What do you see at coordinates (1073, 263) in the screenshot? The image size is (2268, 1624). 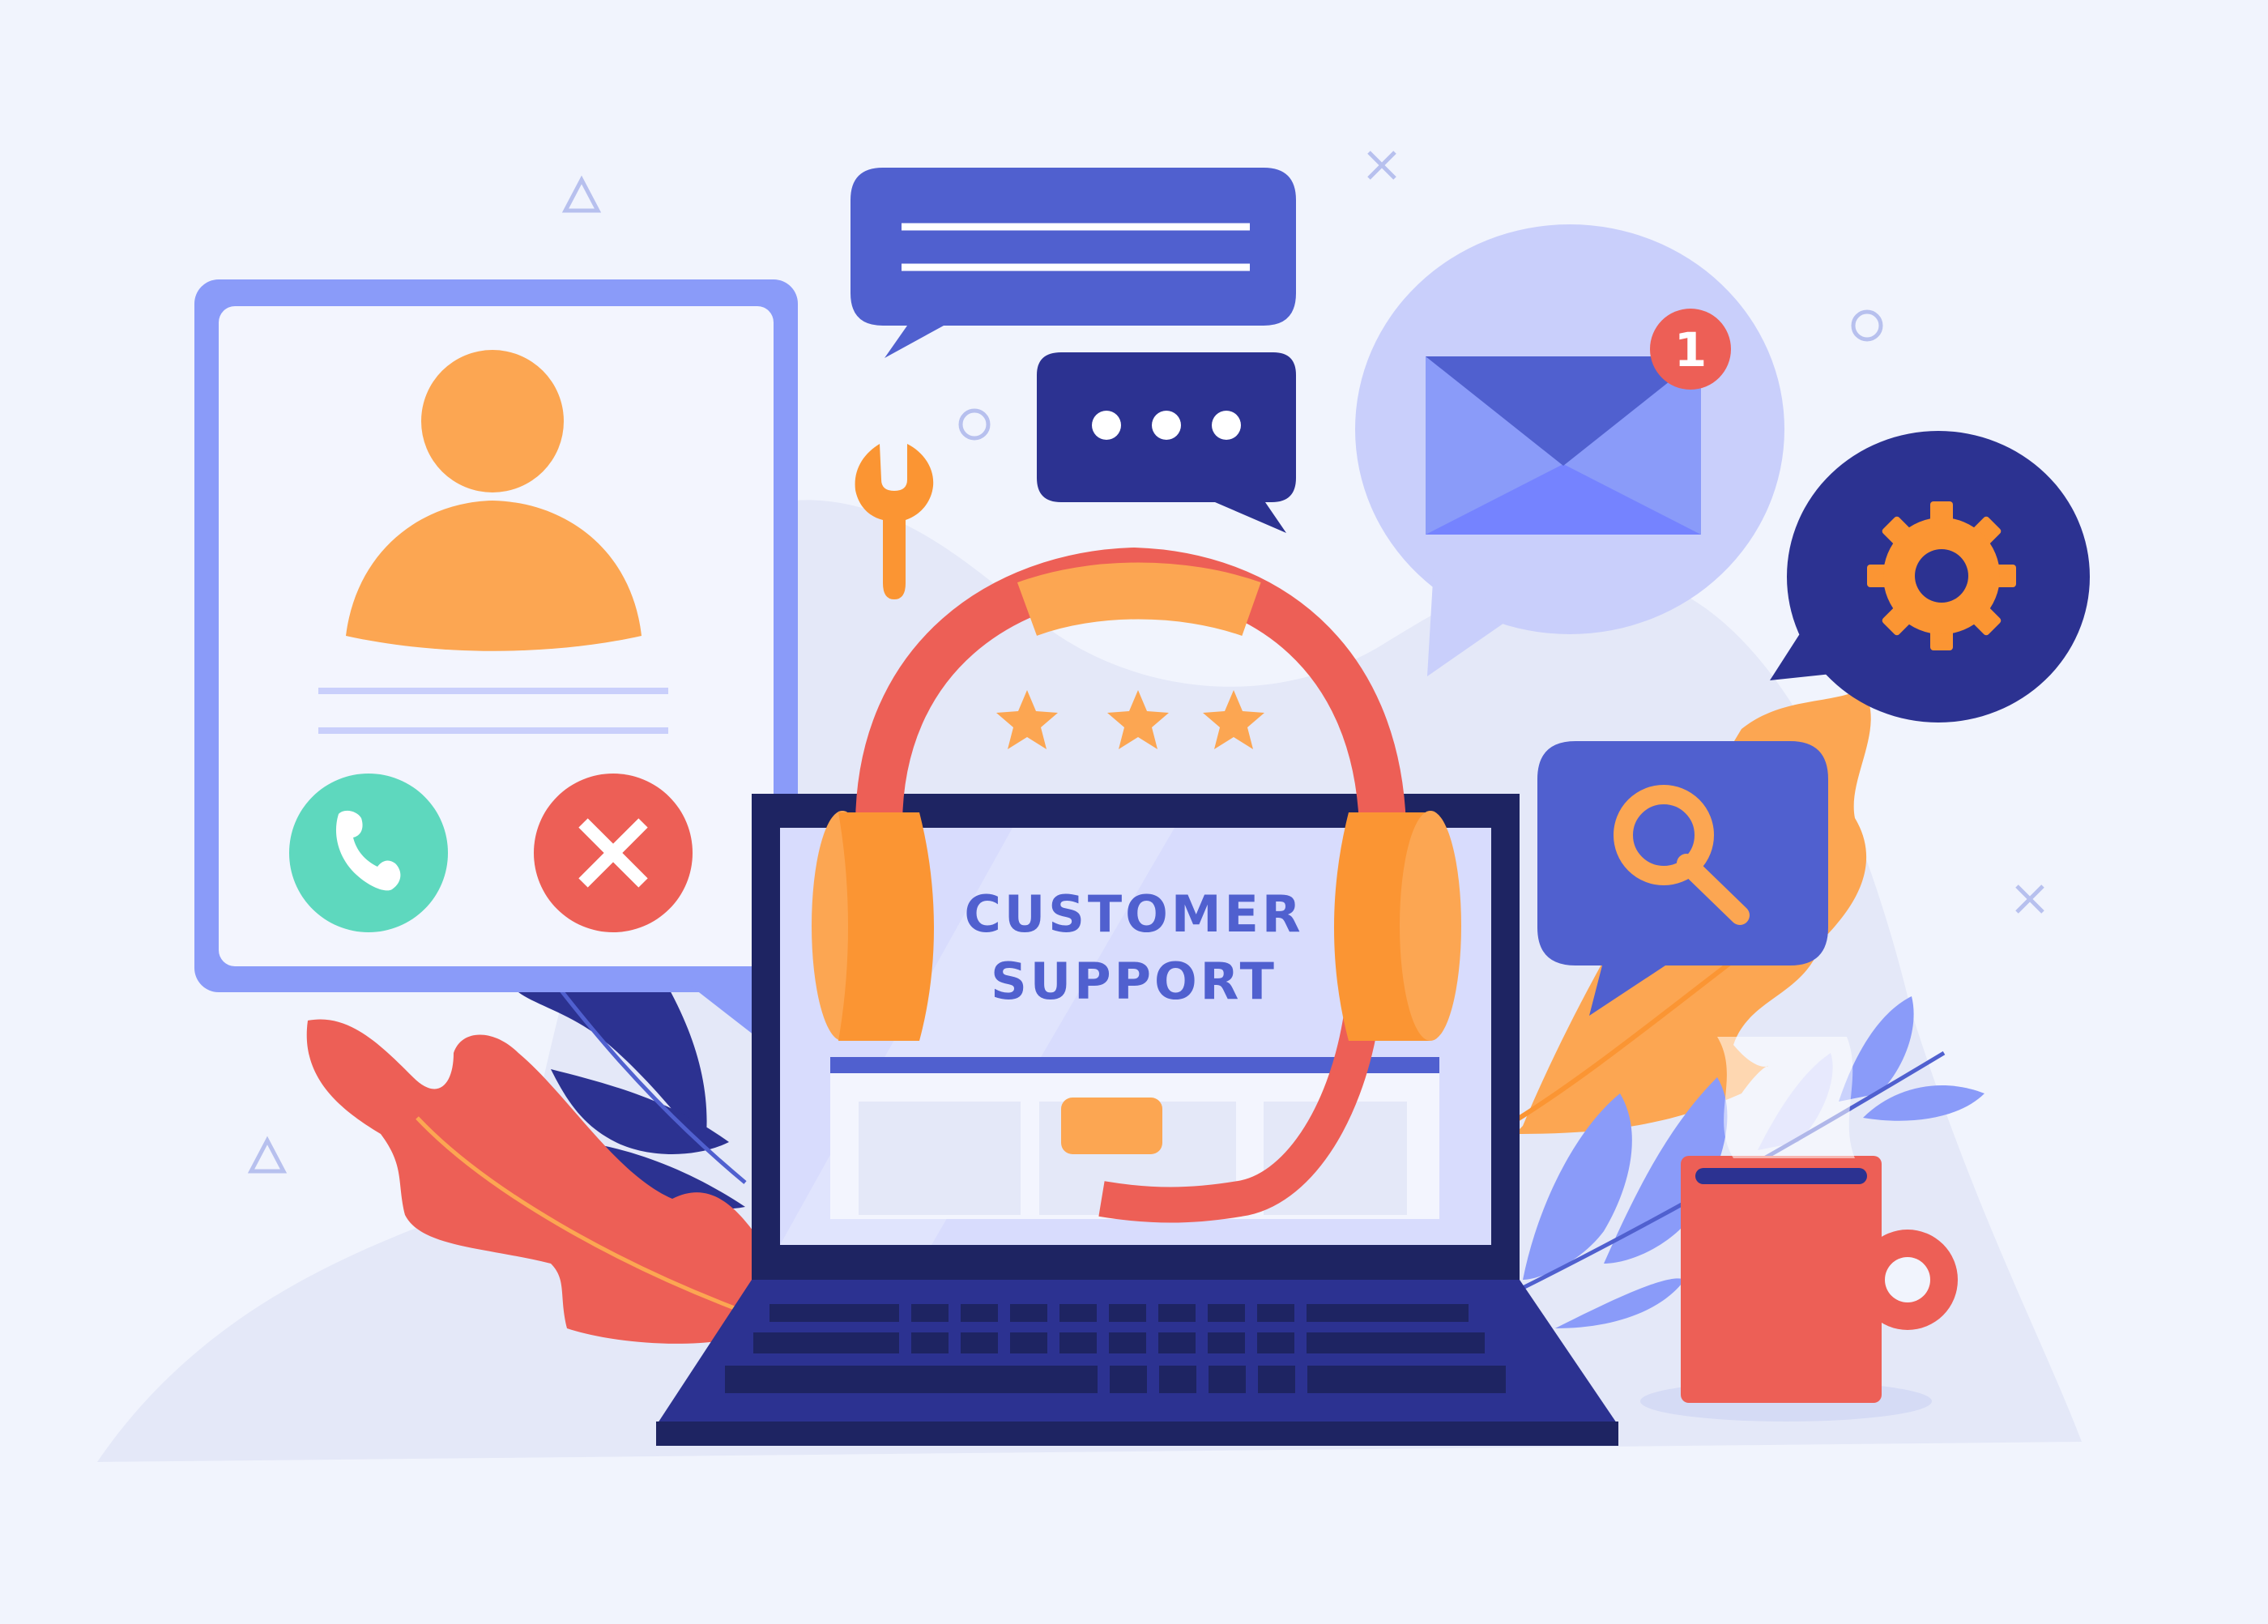 I see `chat-bubble-message` at bounding box center [1073, 263].